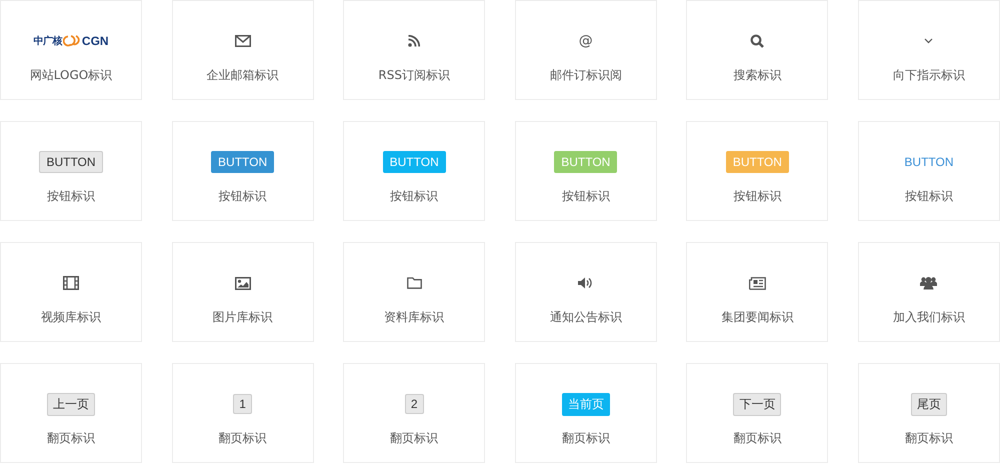 Image resolution: width=1000 pixels, height=468 pixels. Describe the element at coordinates (586, 75) in the screenshot. I see `card-label: 邮件订标识阅` at that location.